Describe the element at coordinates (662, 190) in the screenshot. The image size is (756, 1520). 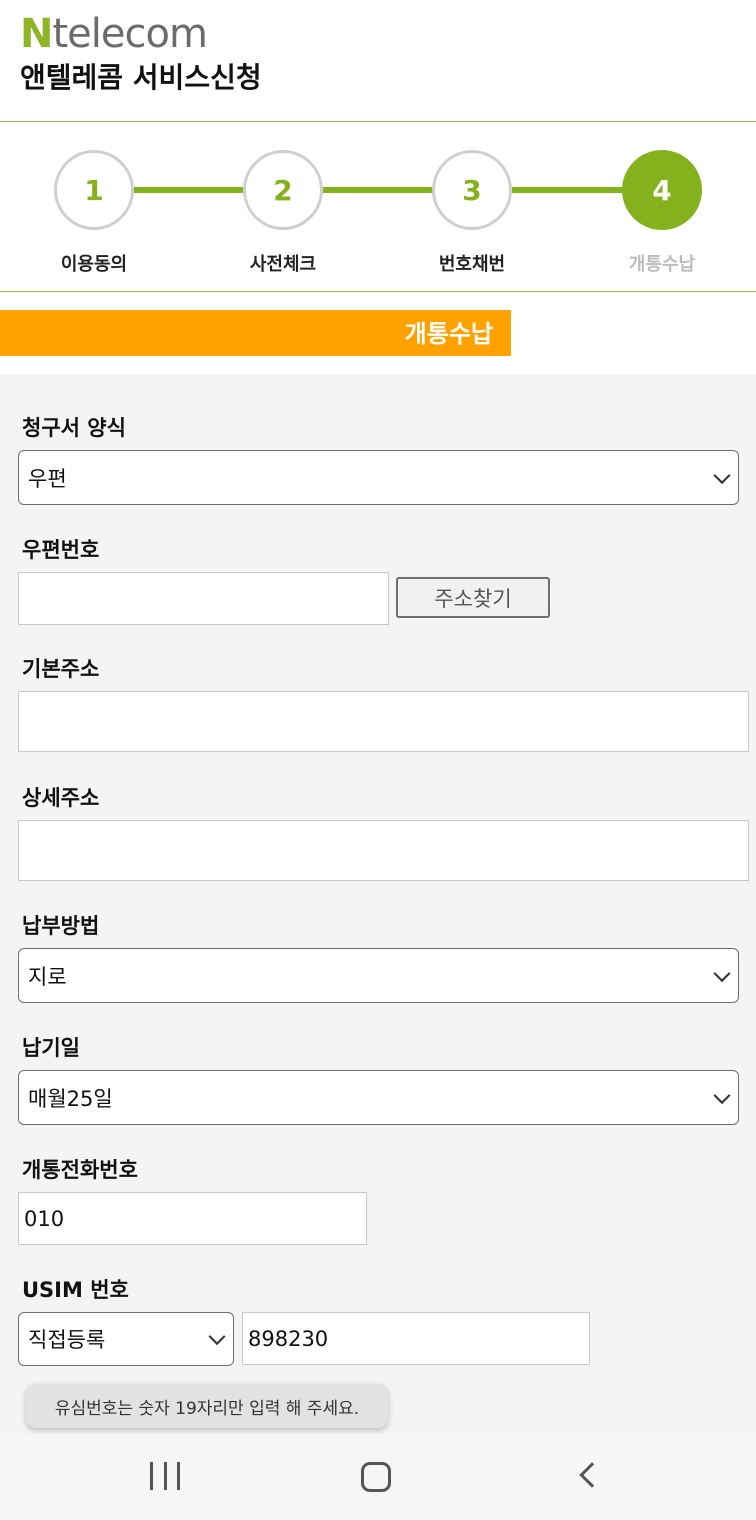
I see `step-4-circle: 4` at that location.